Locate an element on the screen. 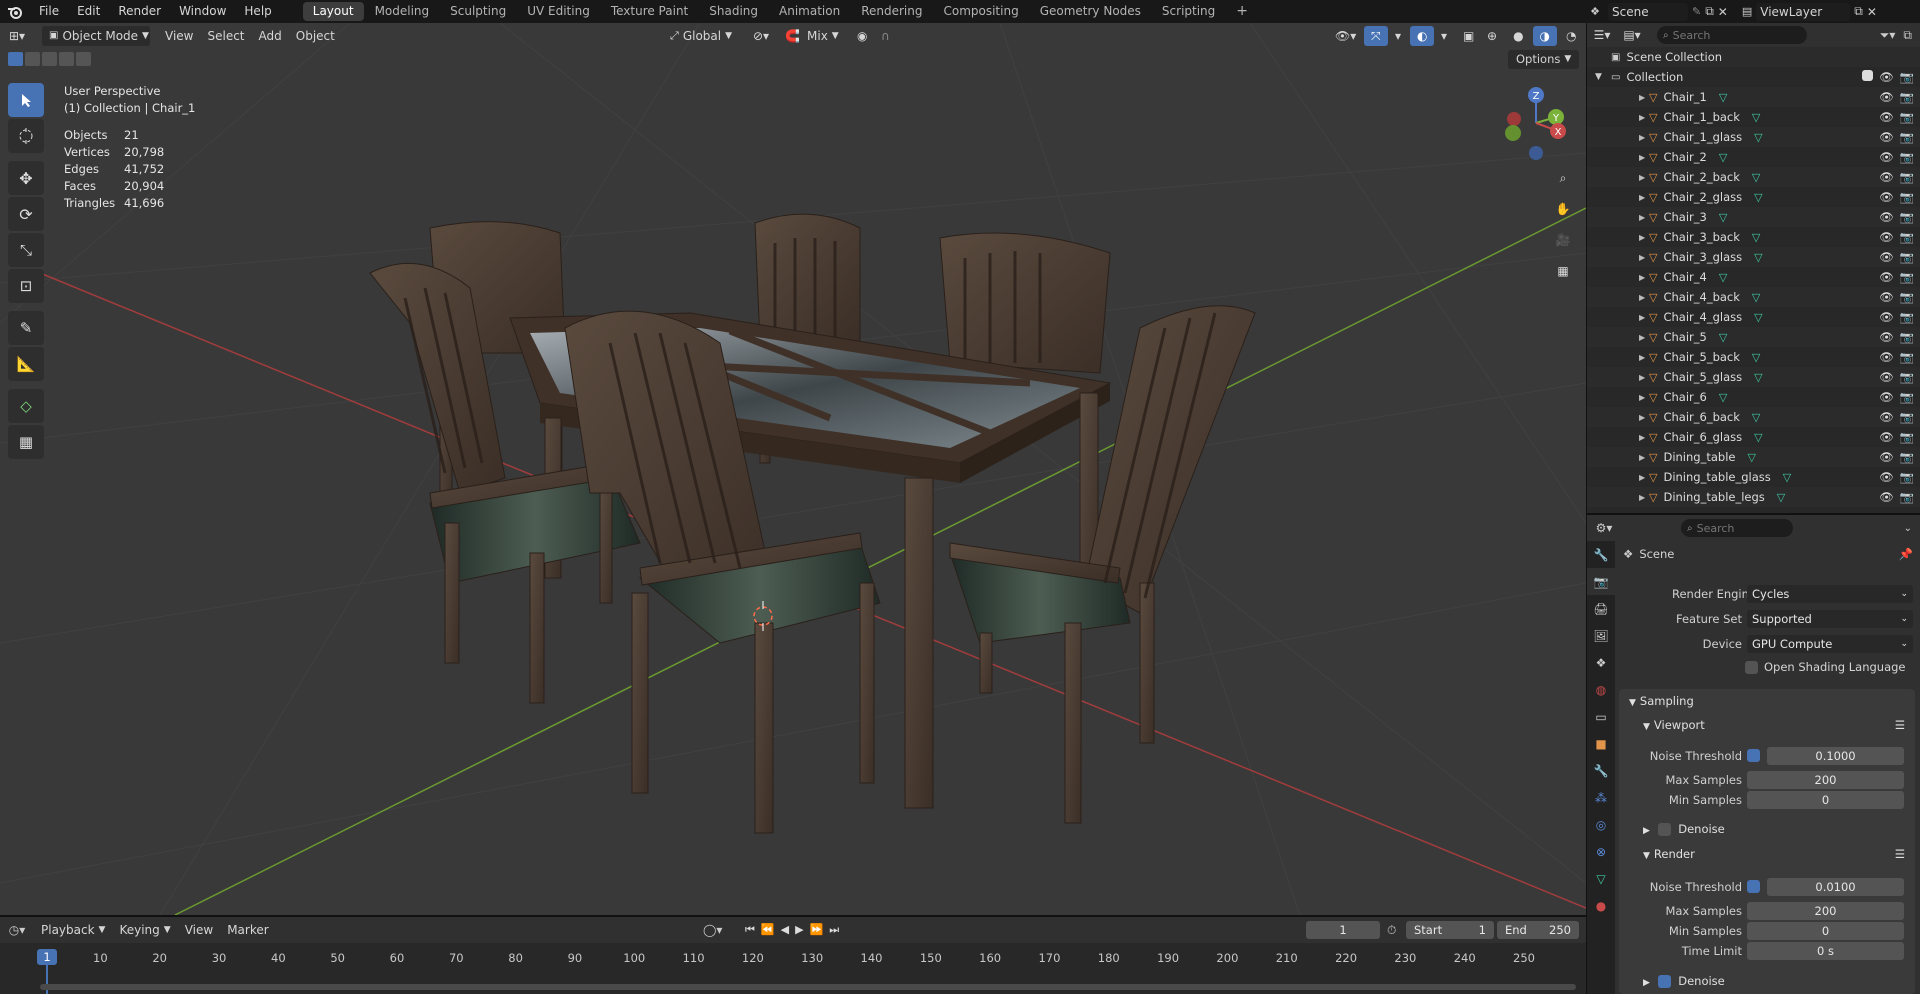  particles-tab-icon: ⁂ is located at coordinates (1601, 797).